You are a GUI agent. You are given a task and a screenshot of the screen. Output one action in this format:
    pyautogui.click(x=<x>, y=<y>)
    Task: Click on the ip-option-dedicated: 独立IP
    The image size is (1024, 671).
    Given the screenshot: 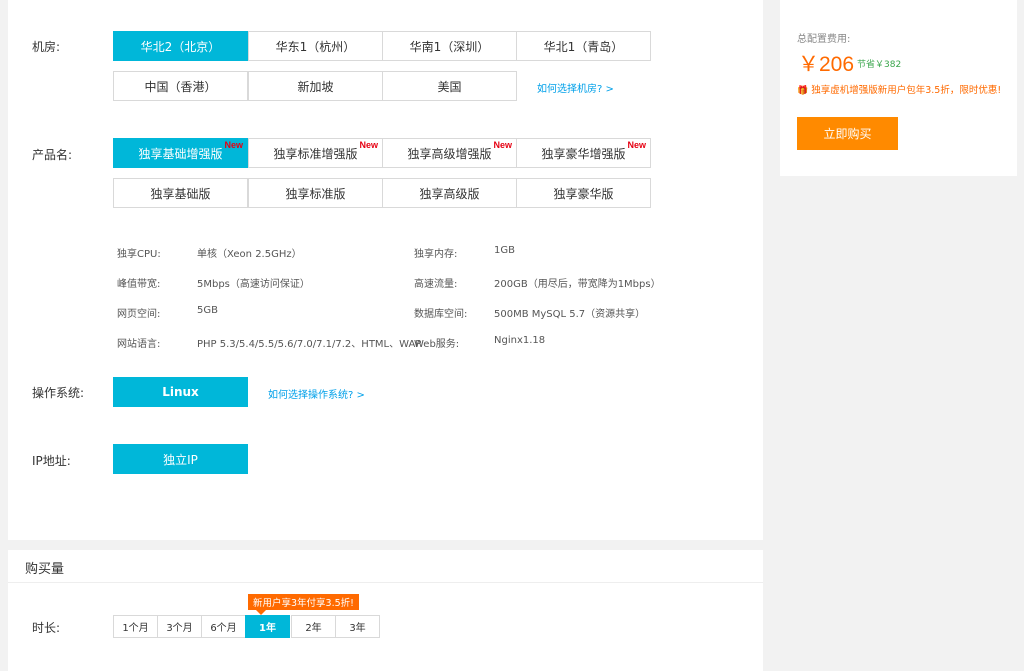 What is the action you would take?
    pyautogui.click(x=180, y=459)
    